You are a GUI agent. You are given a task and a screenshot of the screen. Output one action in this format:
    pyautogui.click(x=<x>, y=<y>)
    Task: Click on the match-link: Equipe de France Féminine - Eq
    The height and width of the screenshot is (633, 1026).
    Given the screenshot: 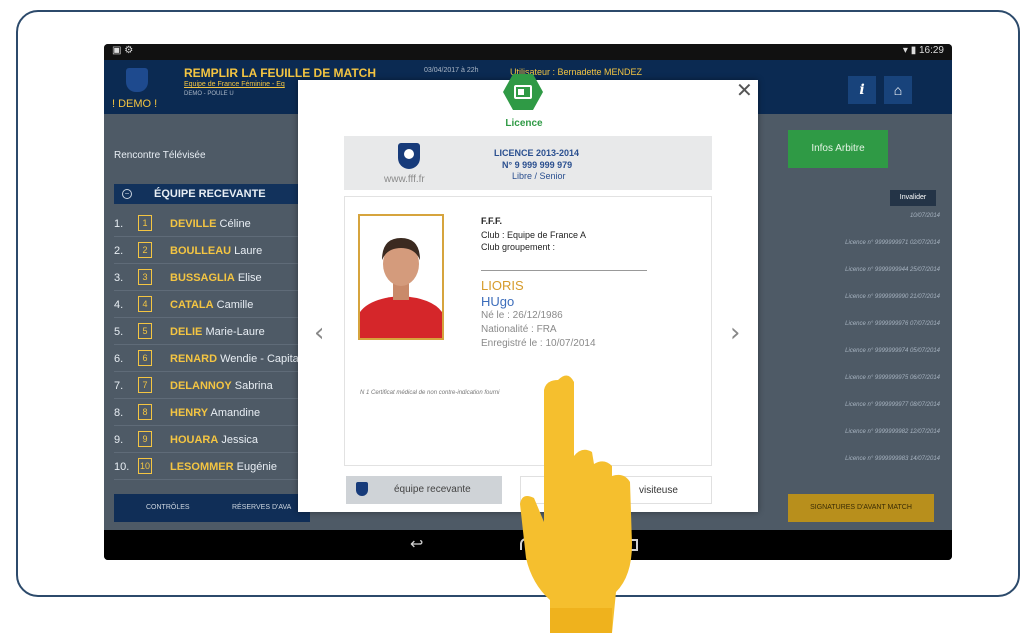 What is the action you would take?
    pyautogui.click(x=234, y=84)
    